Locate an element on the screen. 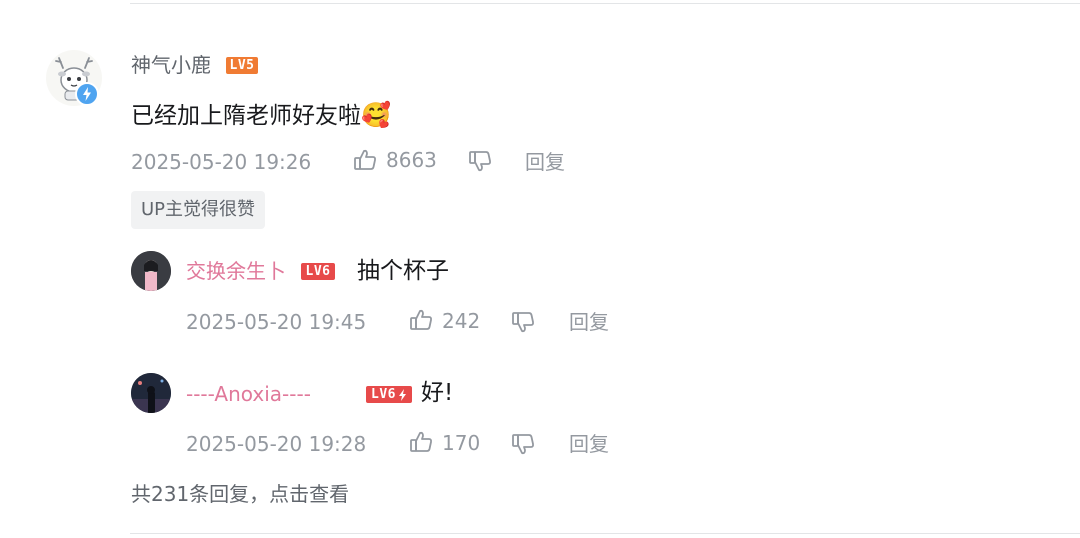  reply-time: 2025-05-20 19:28 is located at coordinates (276, 444).